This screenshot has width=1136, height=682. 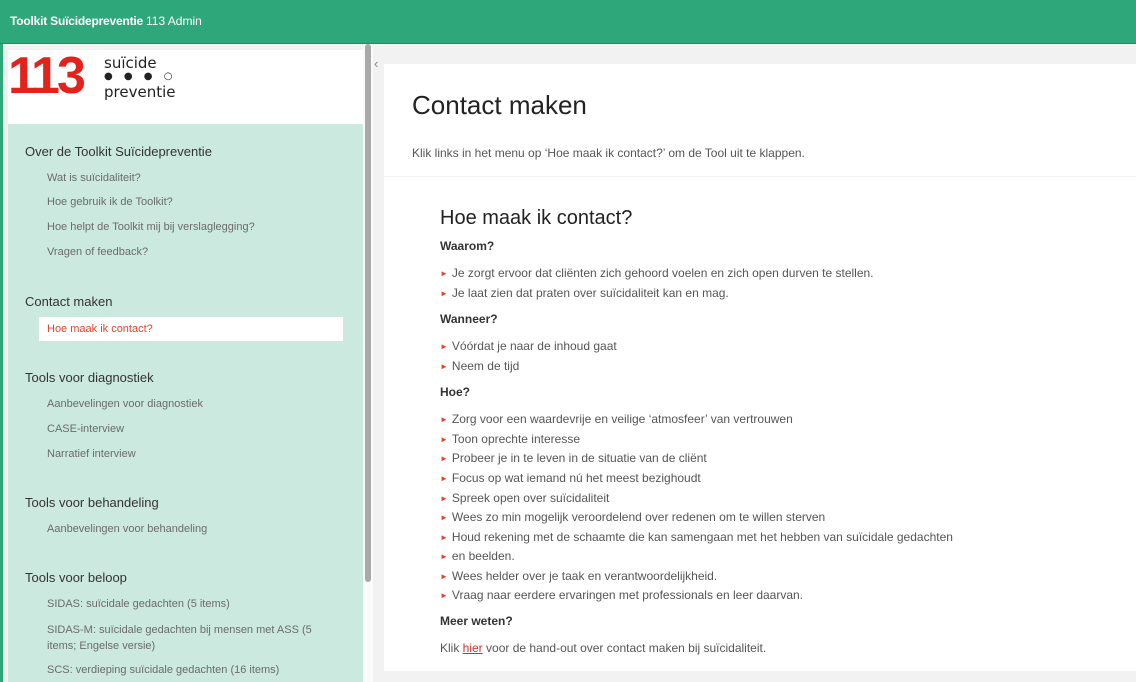 I want to click on page-title: Contact maken, so click(x=499, y=105).